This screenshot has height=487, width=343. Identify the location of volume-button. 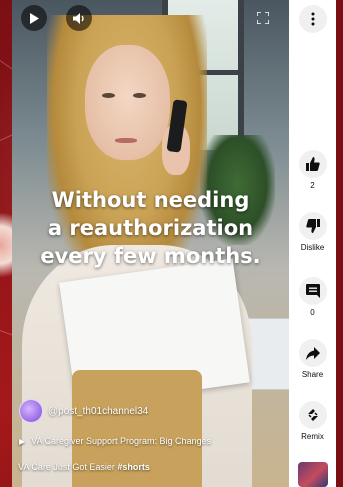
(79, 18).